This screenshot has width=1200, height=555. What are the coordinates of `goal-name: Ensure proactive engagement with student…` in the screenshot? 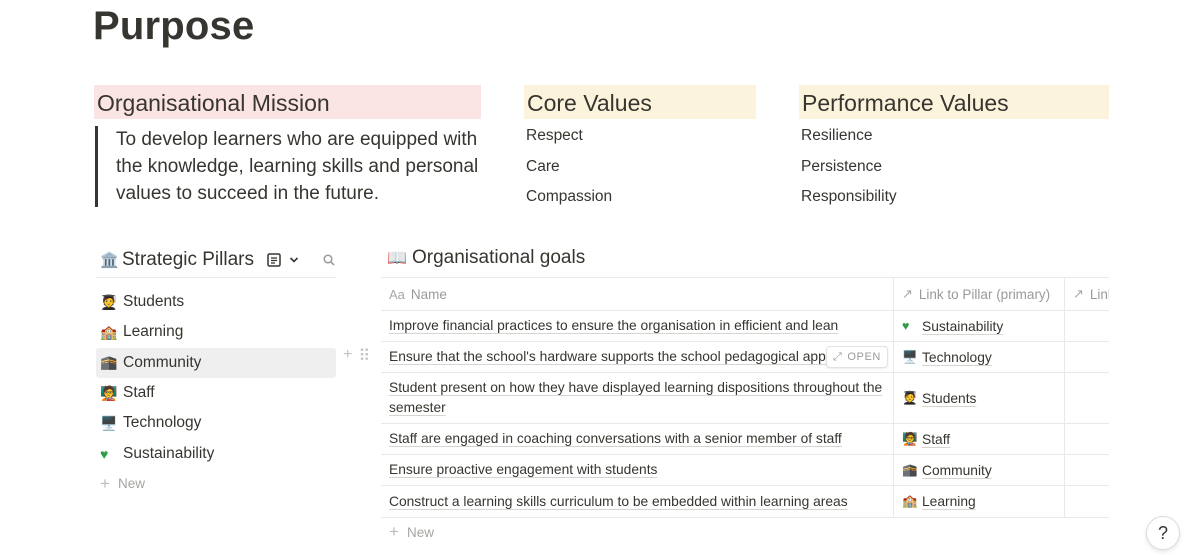 It's located at (523, 470).